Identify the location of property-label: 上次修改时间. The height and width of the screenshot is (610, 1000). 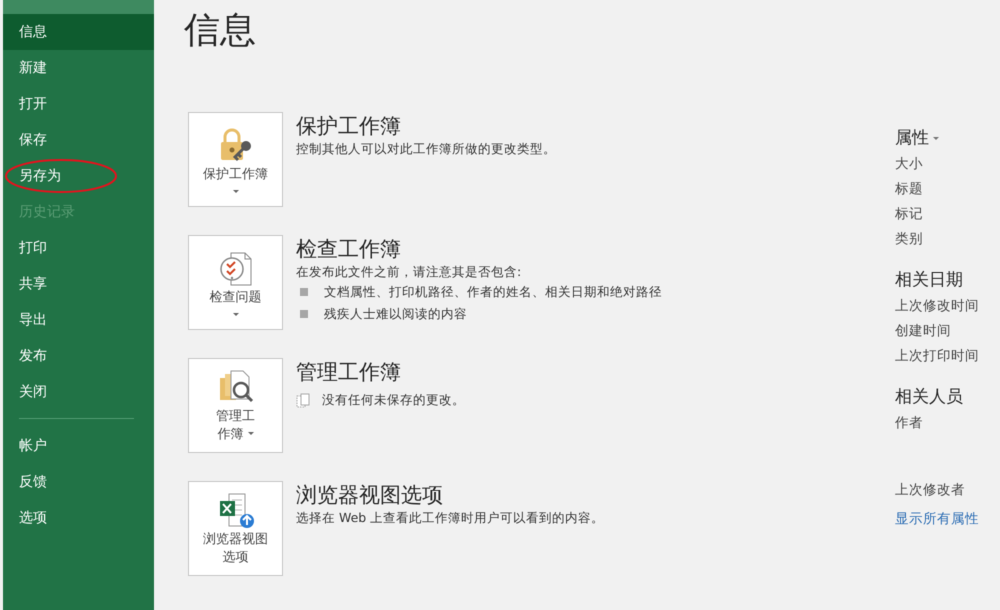
(937, 306).